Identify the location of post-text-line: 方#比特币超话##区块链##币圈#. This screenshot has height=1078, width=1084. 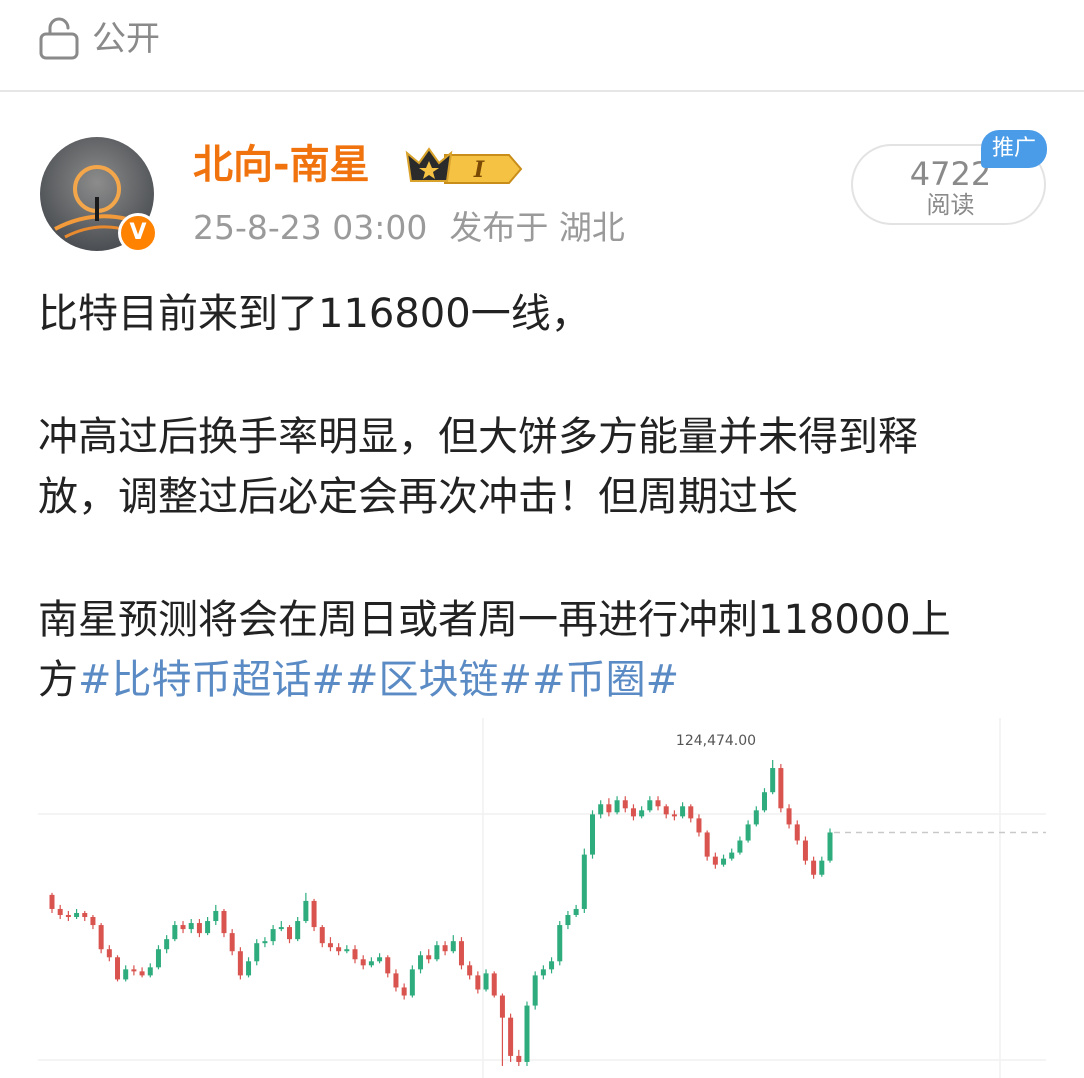
(358, 680).